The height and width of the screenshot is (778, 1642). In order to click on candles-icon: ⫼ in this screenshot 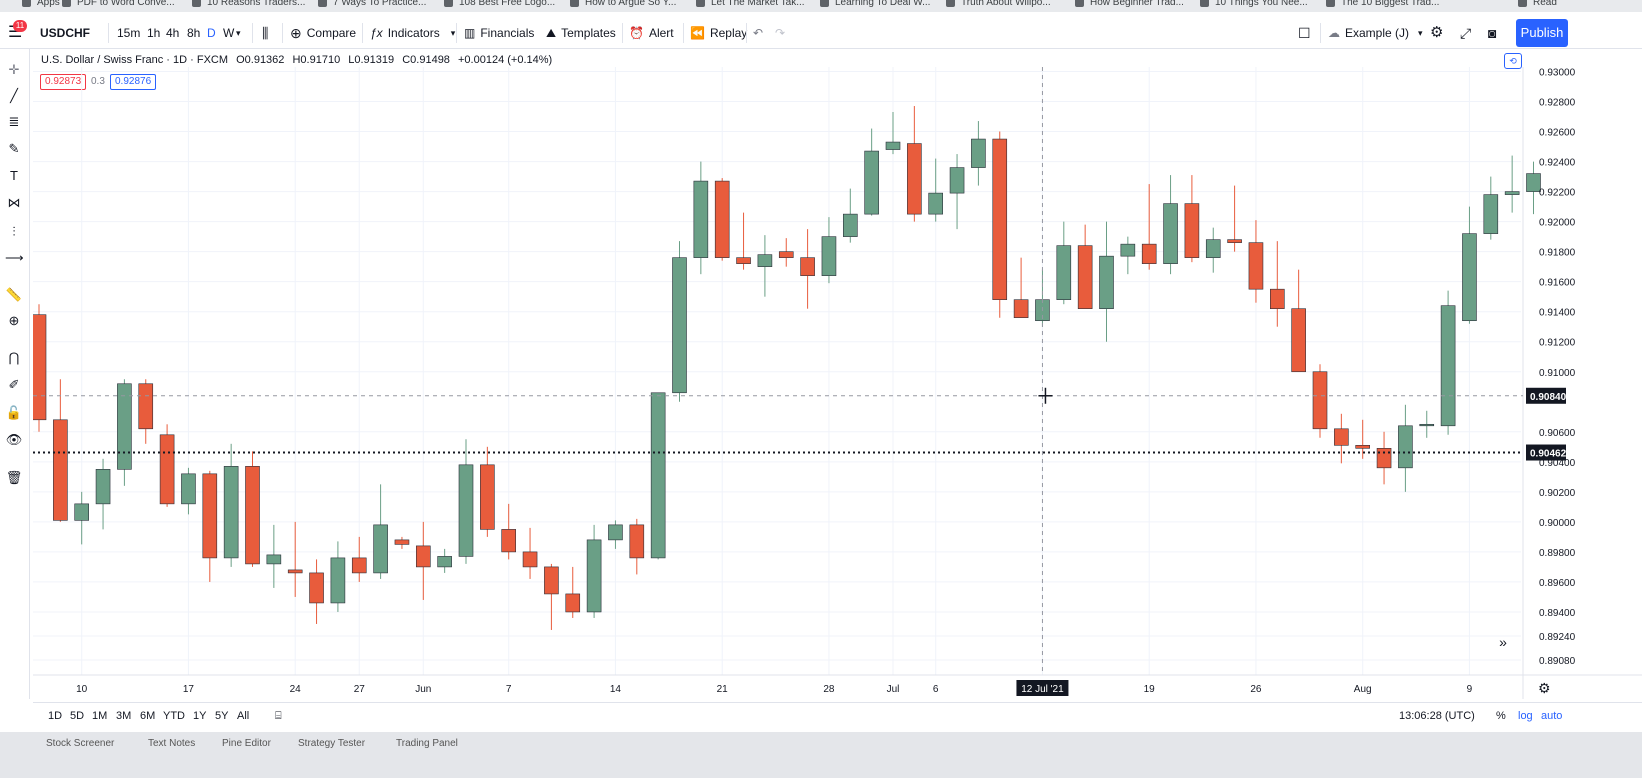, I will do `click(265, 33)`.